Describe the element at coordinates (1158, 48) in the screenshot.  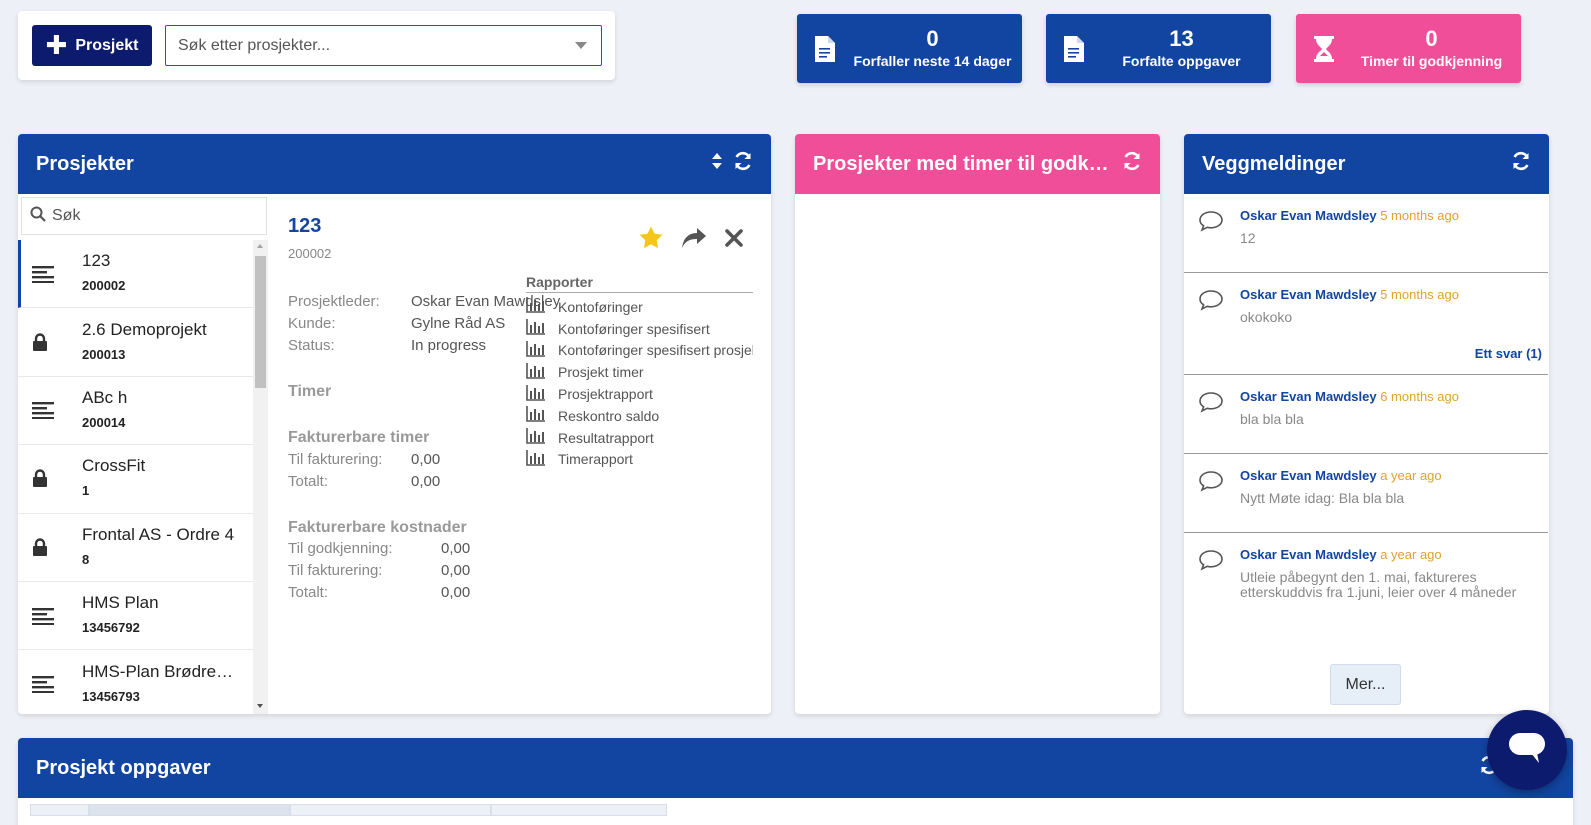
I see `stat-card-overdue-tasks: 13 Forfalte oppgaver` at that location.